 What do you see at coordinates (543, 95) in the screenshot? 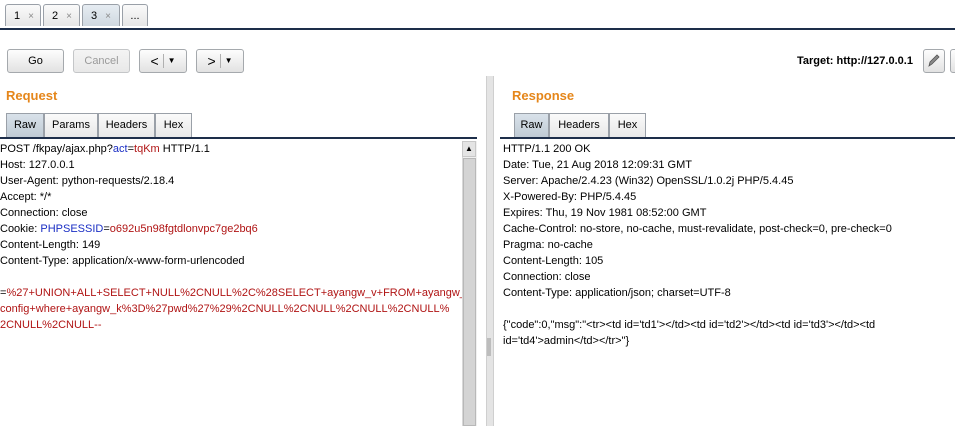
I see `response-title: Response` at bounding box center [543, 95].